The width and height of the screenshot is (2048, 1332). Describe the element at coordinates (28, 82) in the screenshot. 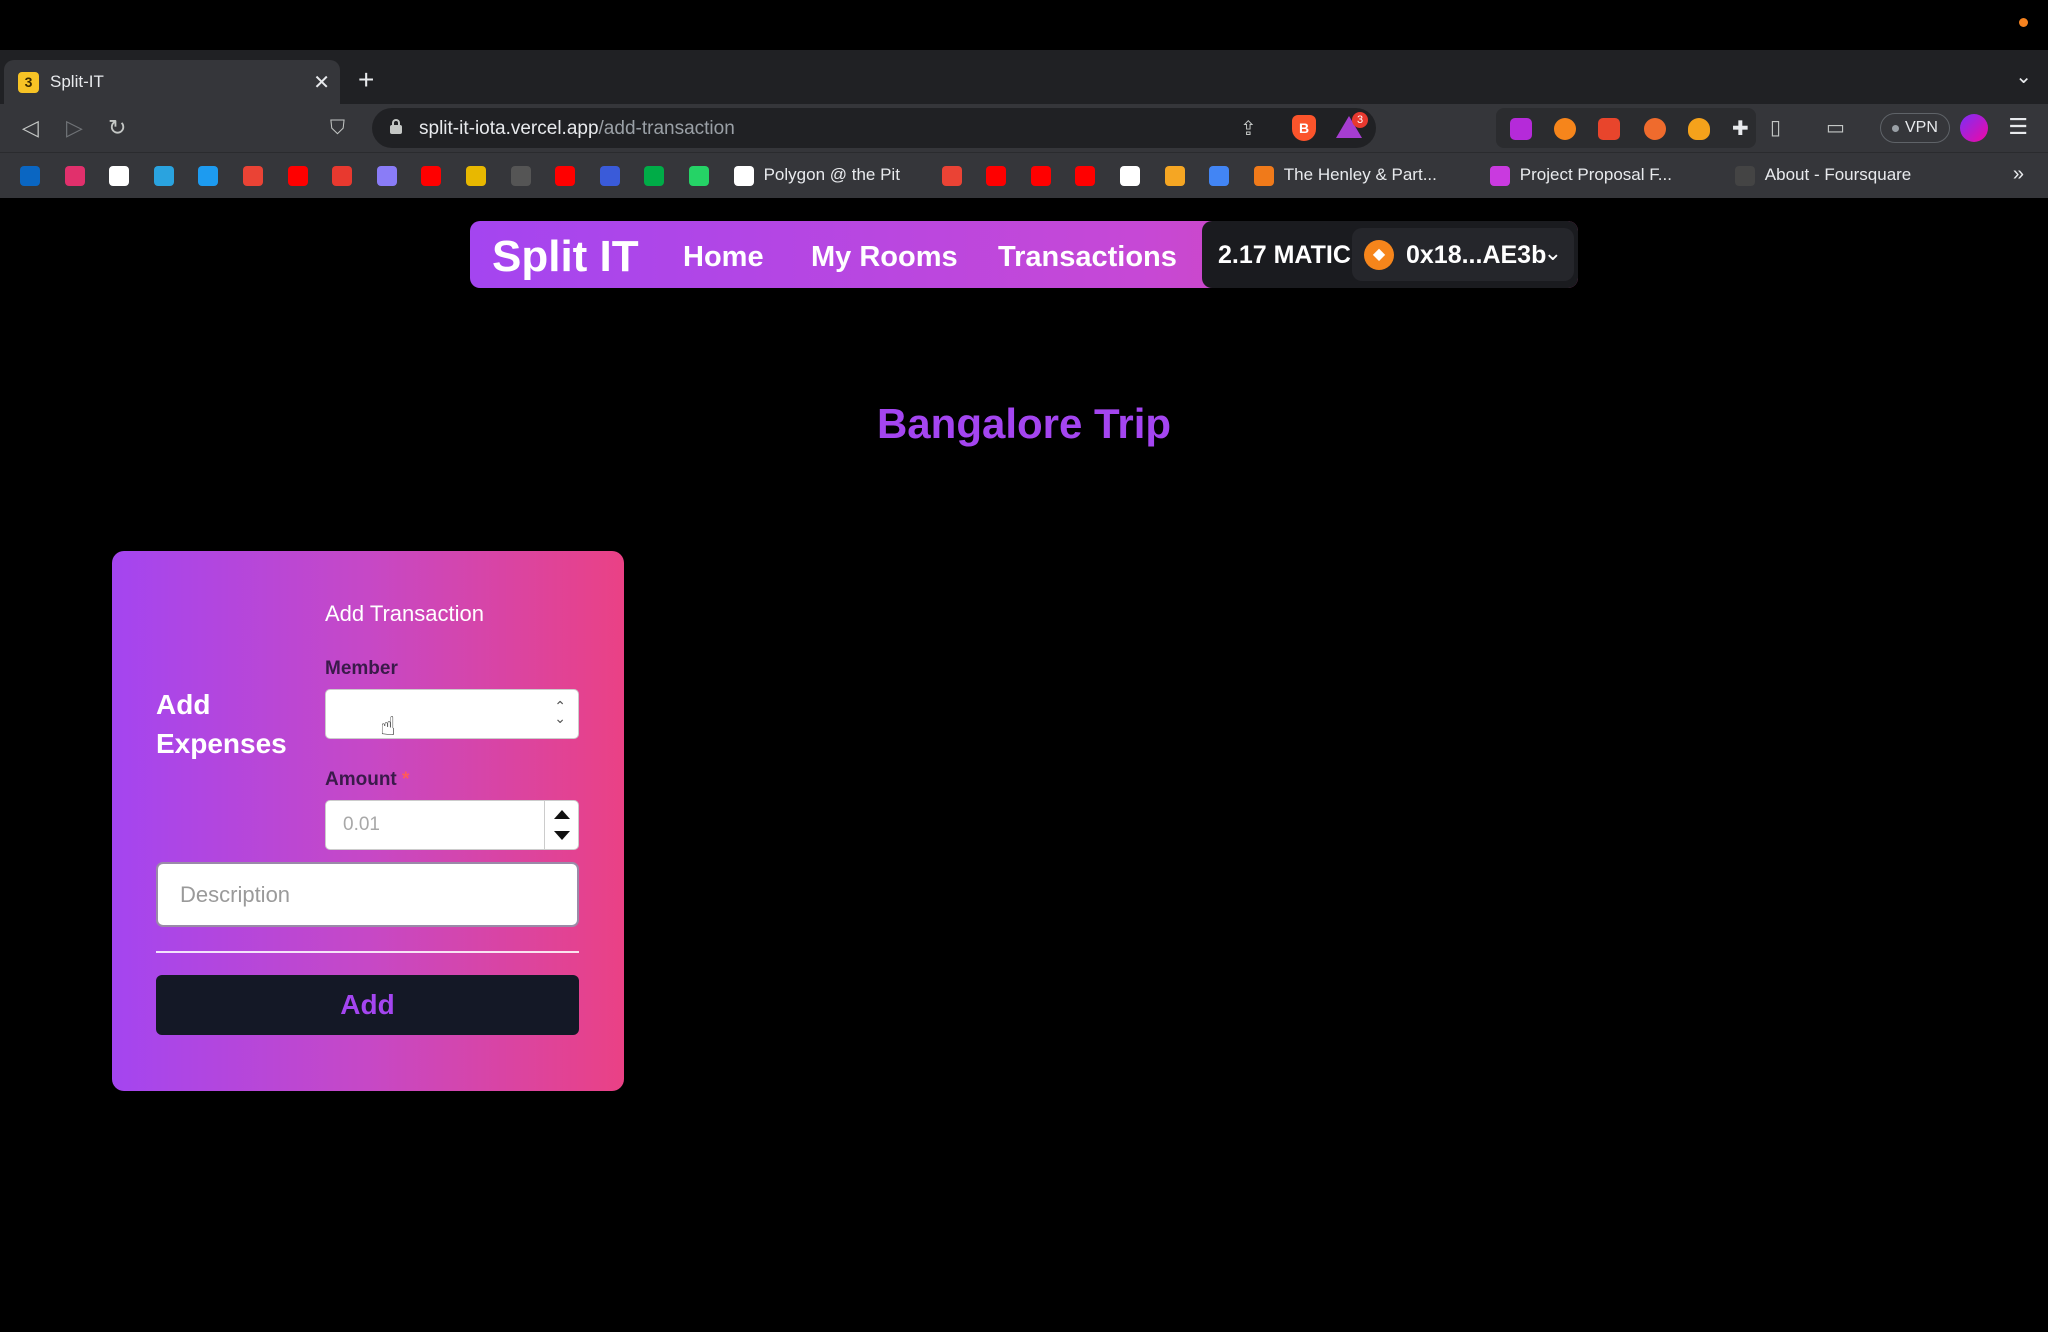

I see `tab-favicon-icon: 3` at that location.